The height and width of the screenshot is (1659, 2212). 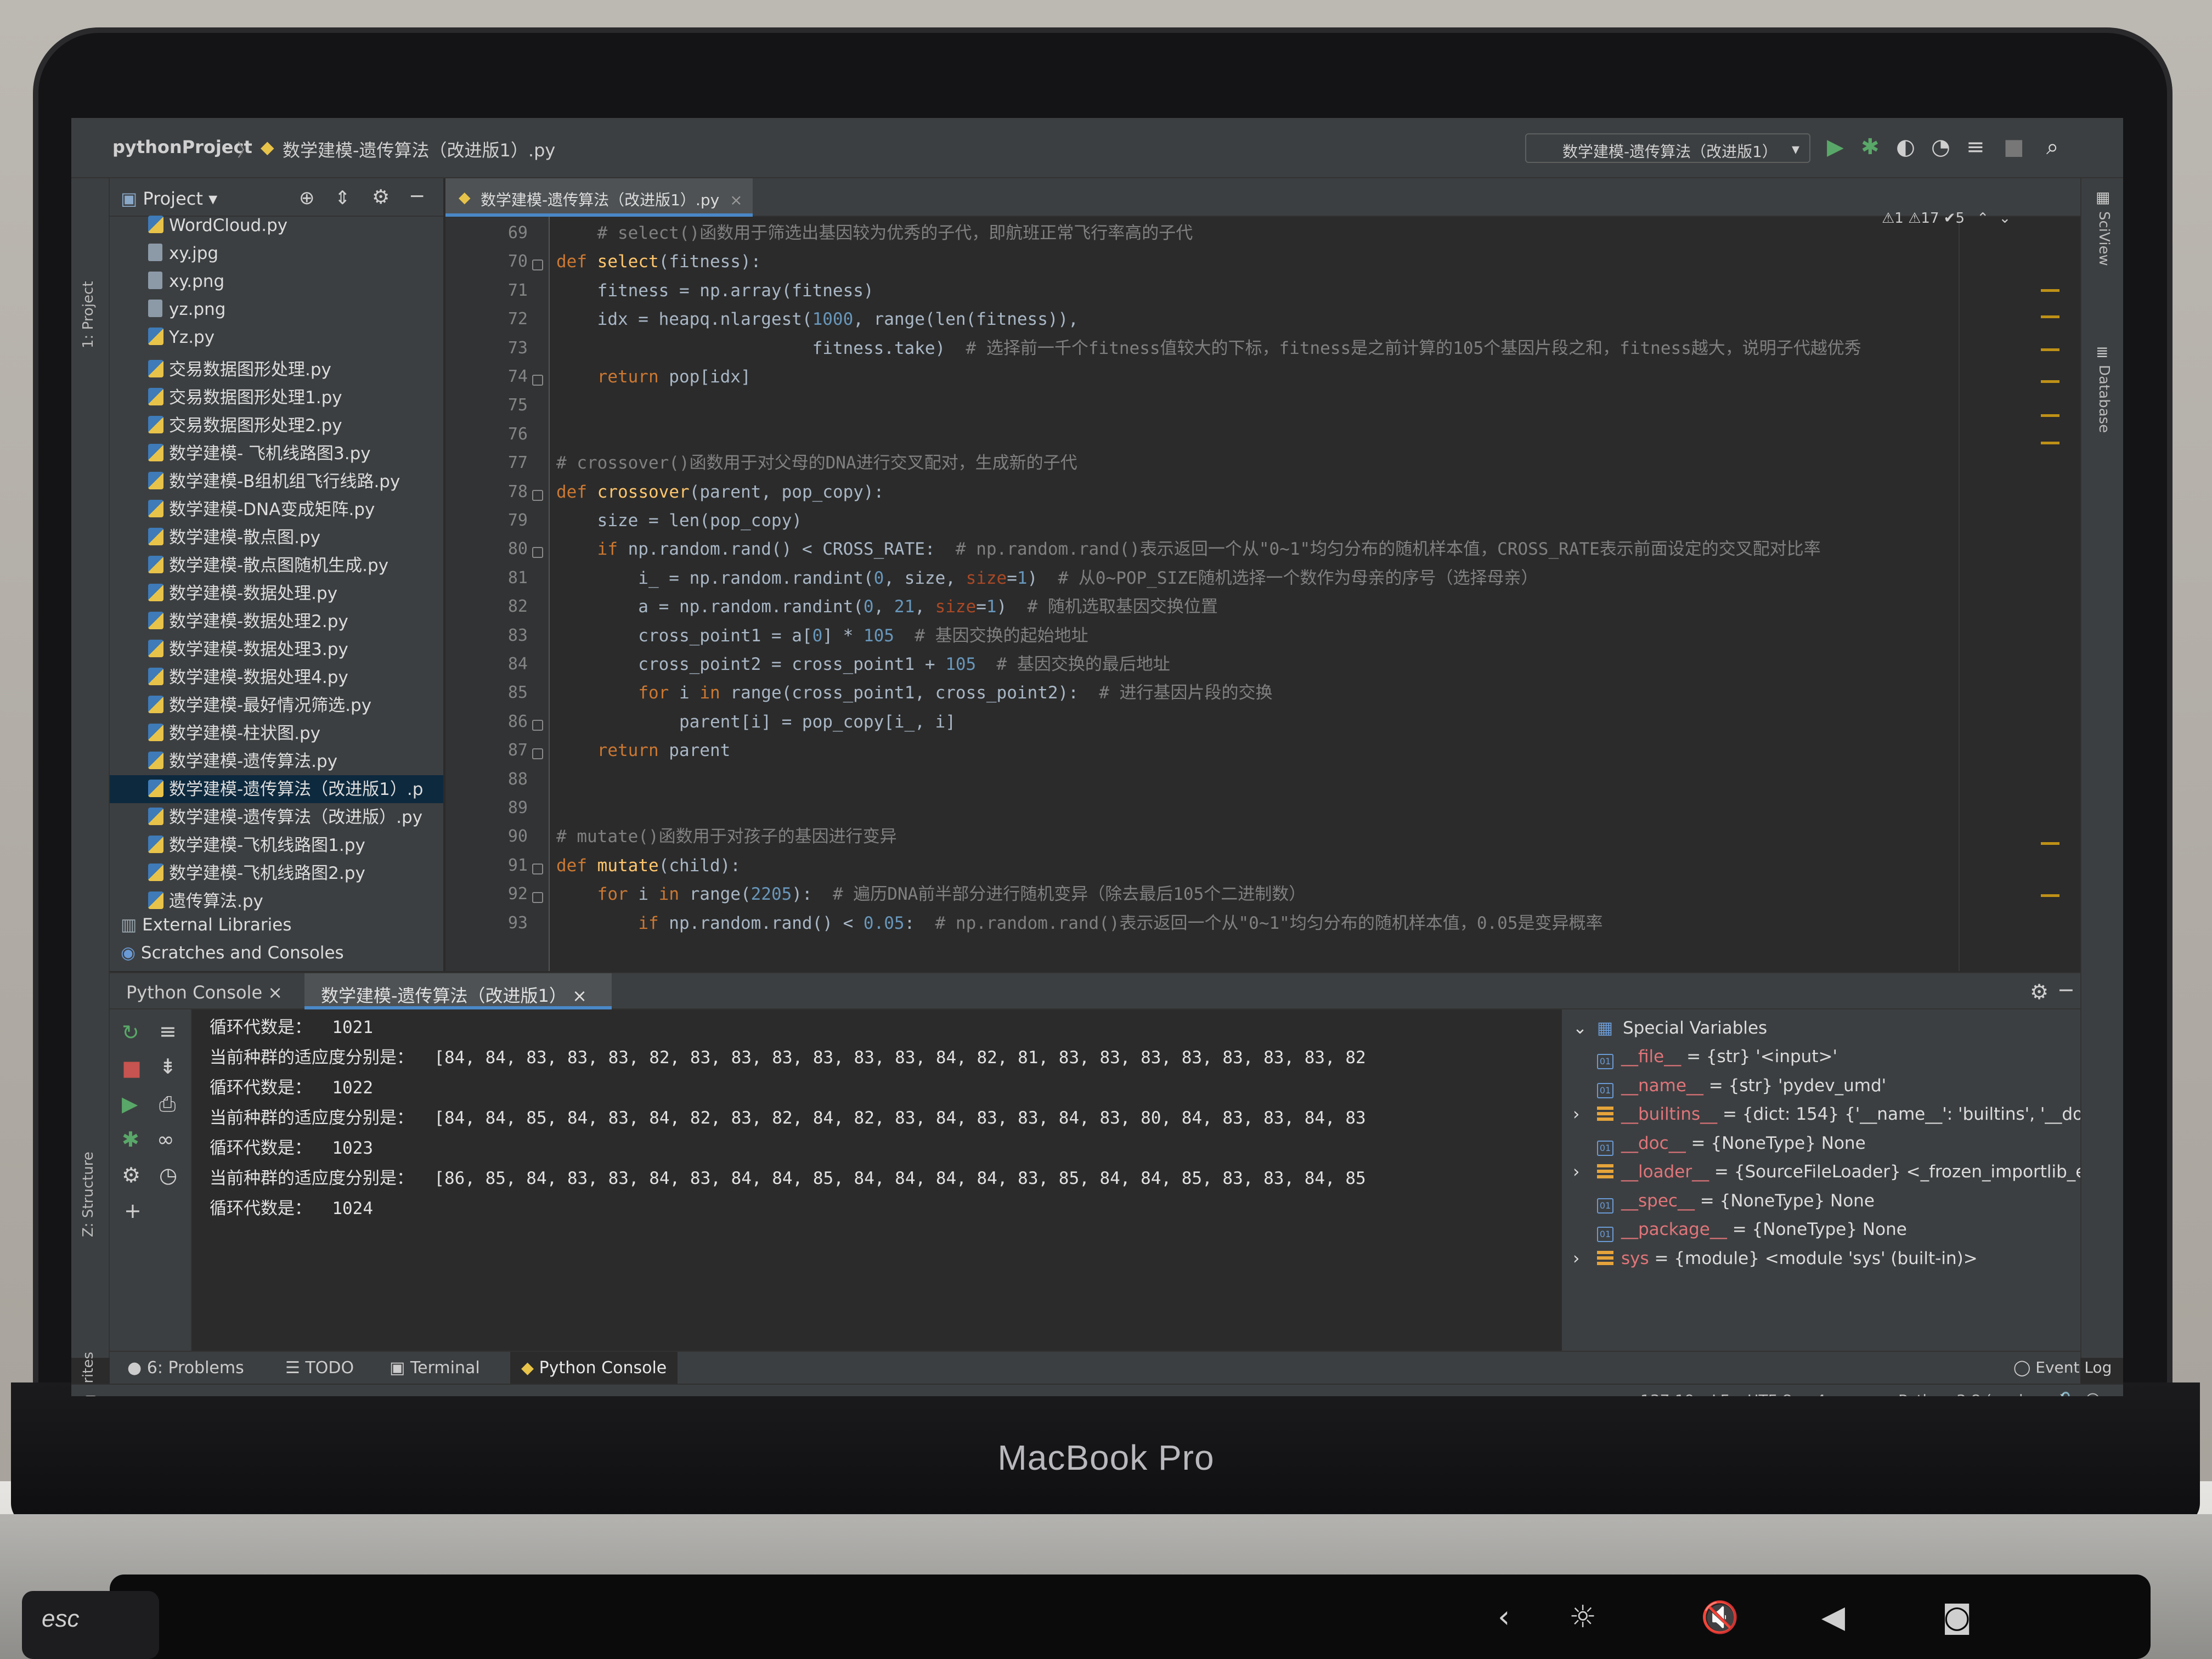 I want to click on breadcrumb-project: pythonProject, so click(x=182, y=147).